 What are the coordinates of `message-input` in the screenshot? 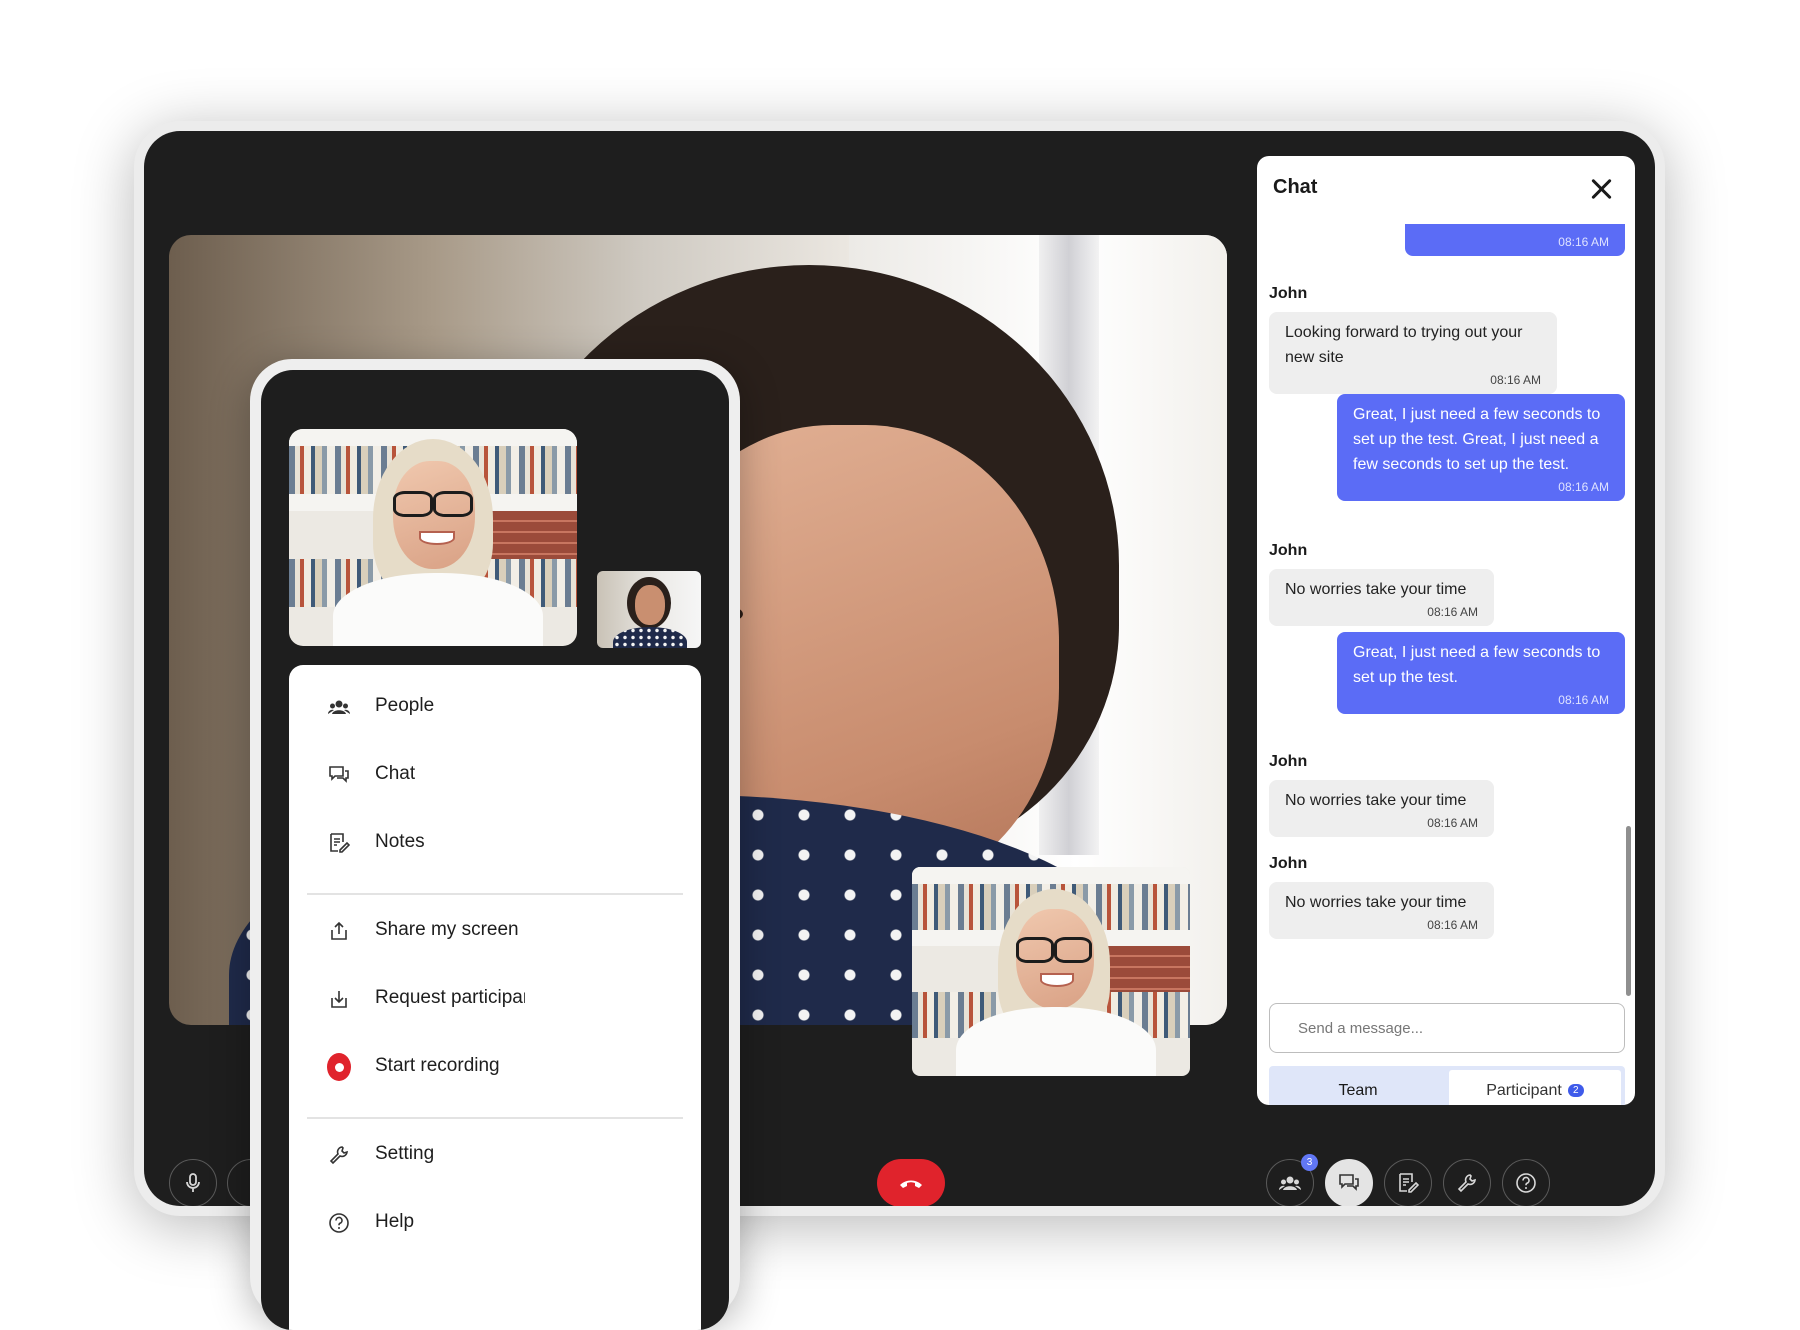 It's located at (1447, 1028).